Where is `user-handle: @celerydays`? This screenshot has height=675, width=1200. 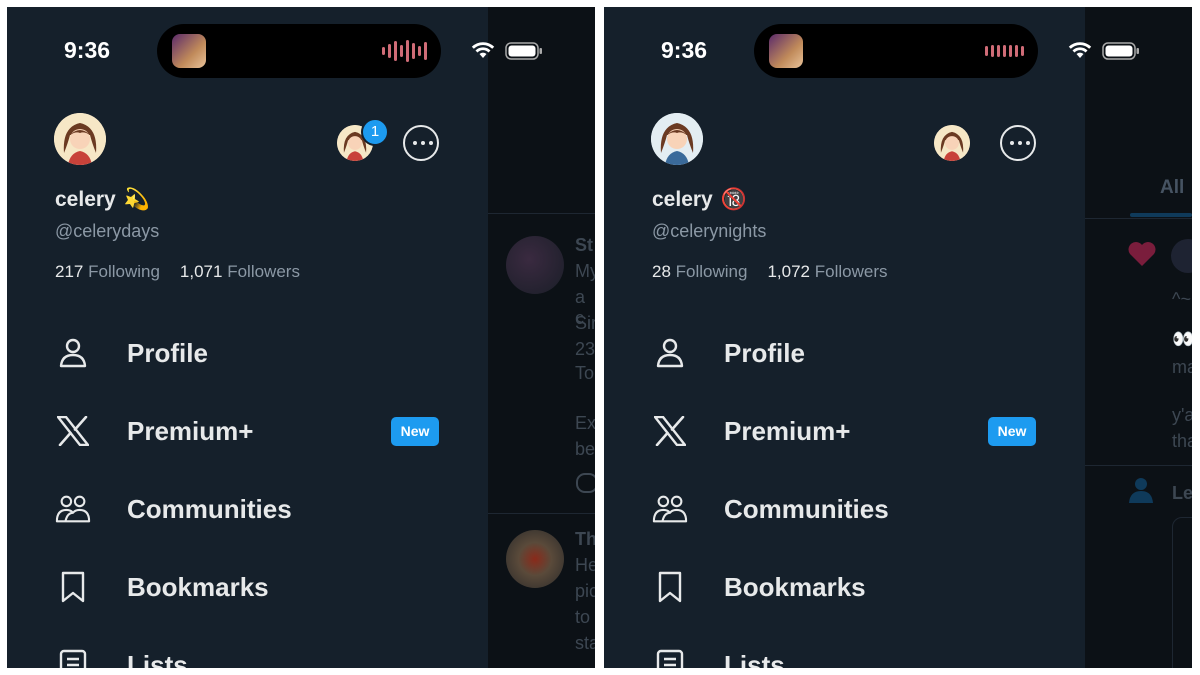
user-handle: @celerydays is located at coordinates (107, 231).